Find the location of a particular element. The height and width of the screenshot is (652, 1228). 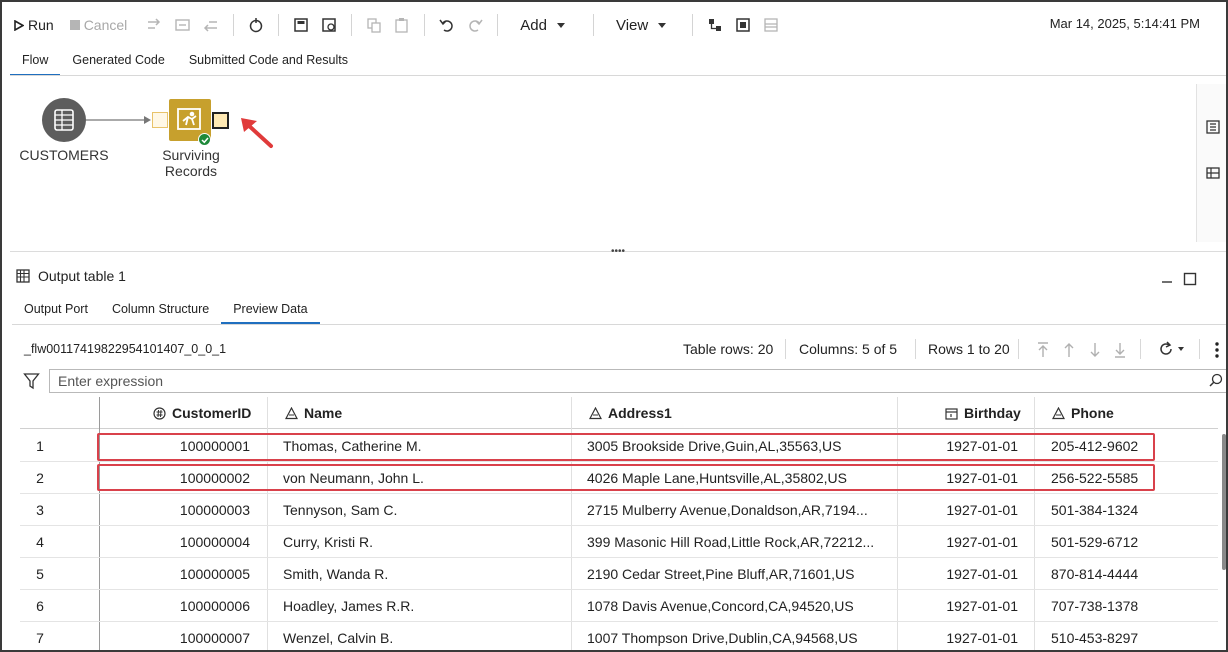

minimize-icon is located at coordinates (1167, 279).